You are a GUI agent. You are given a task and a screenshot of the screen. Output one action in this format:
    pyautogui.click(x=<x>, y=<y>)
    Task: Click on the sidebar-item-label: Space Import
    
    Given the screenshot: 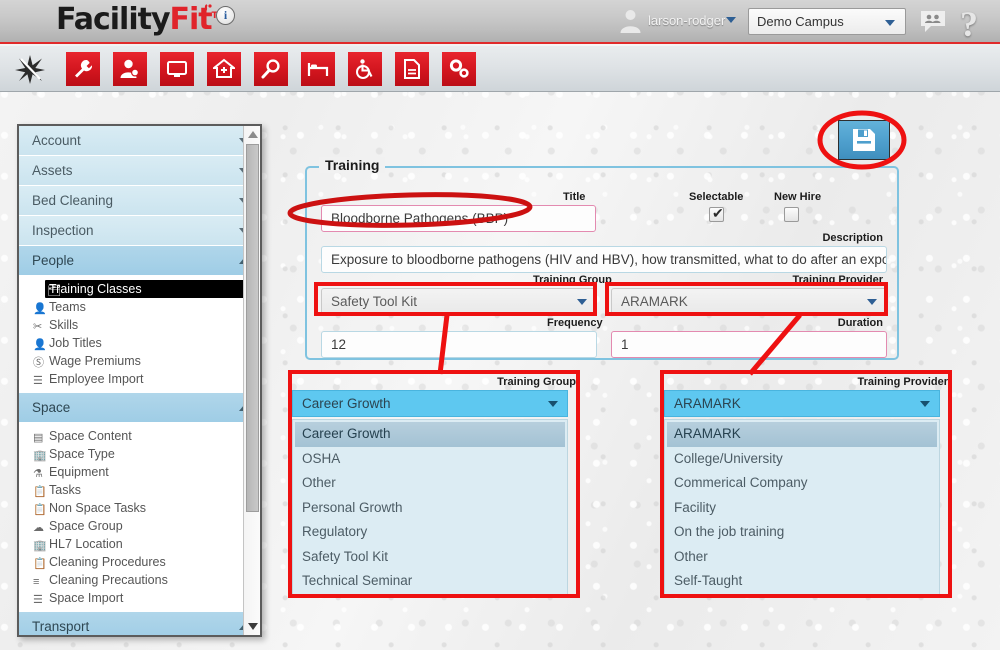 What is the action you would take?
    pyautogui.click(x=86, y=598)
    